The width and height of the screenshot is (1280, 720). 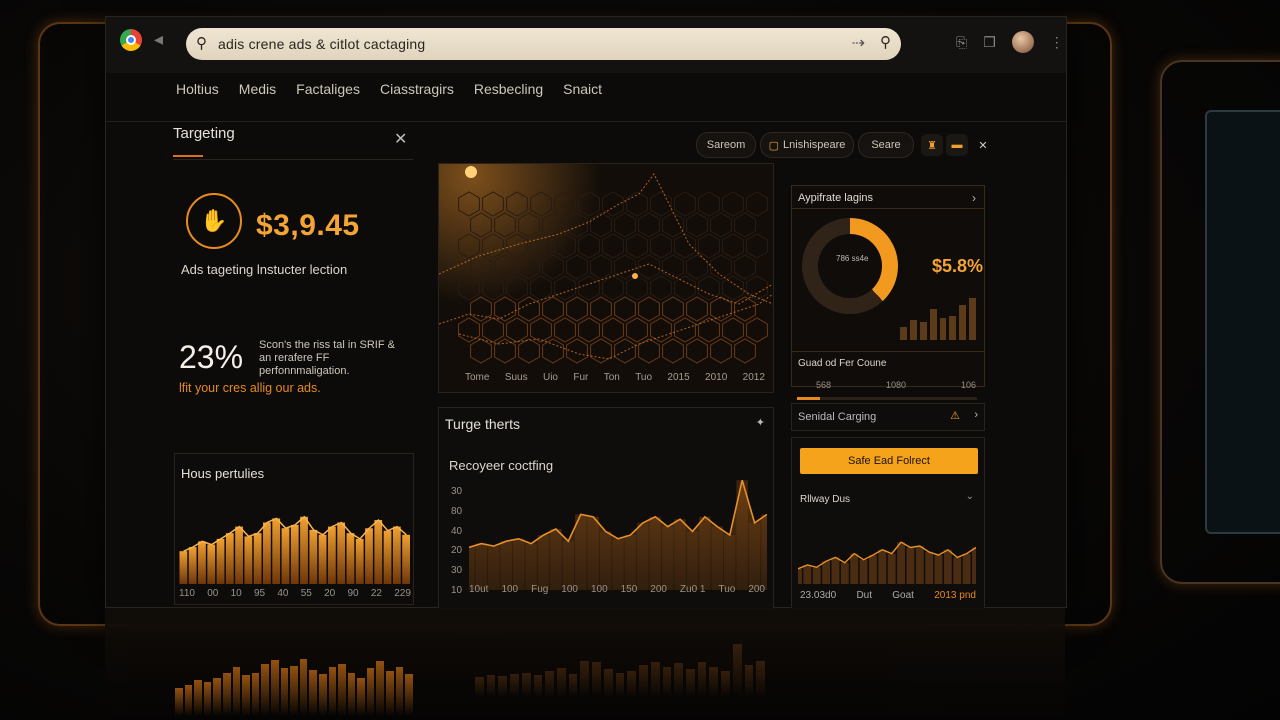 What do you see at coordinates (618, 535) in the screenshot?
I see `area-fill` at bounding box center [618, 535].